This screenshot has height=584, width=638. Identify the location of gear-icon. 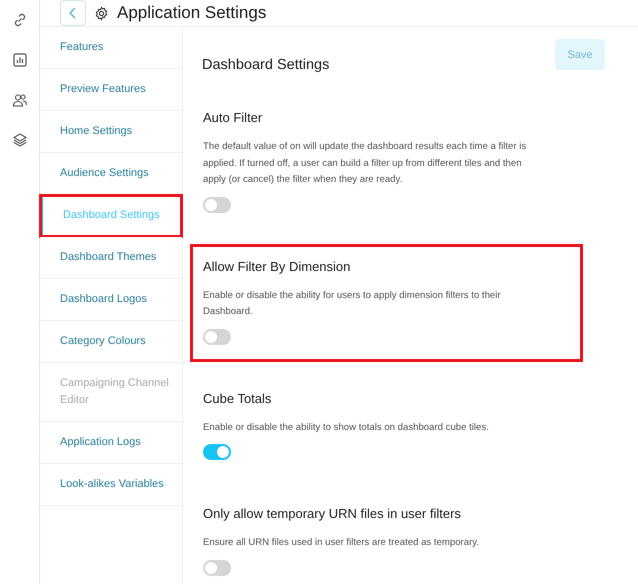
(101, 13).